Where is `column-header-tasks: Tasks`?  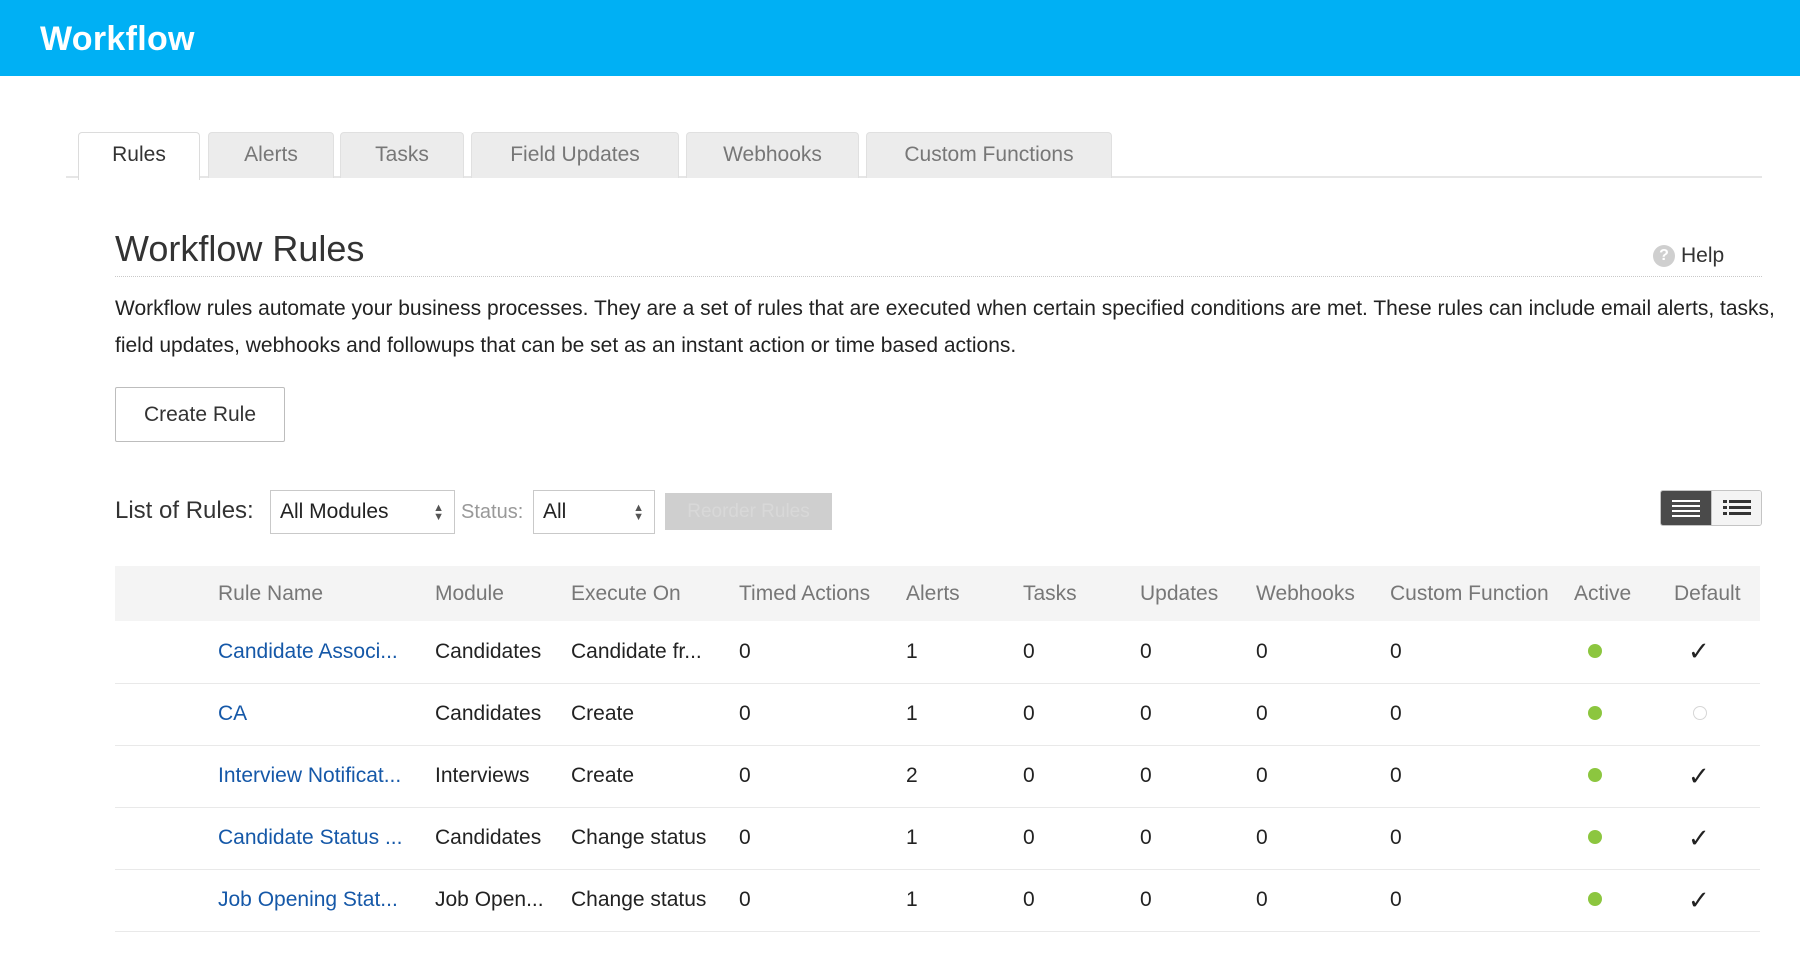
column-header-tasks: Tasks is located at coordinates (1081, 593).